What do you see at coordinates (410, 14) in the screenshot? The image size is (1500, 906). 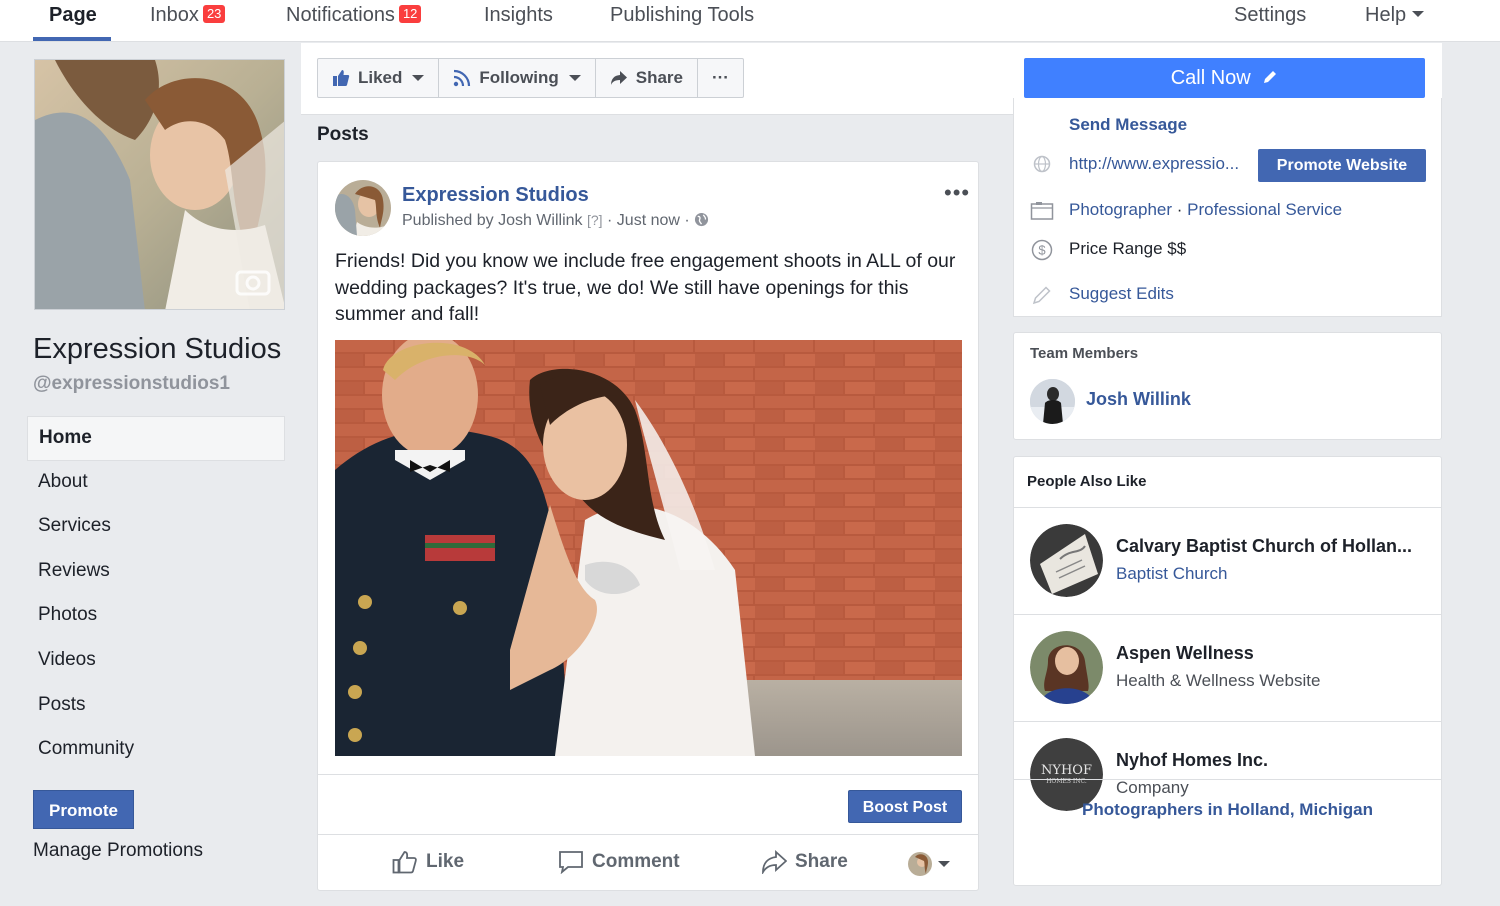 I see `notifications-badge: 12` at bounding box center [410, 14].